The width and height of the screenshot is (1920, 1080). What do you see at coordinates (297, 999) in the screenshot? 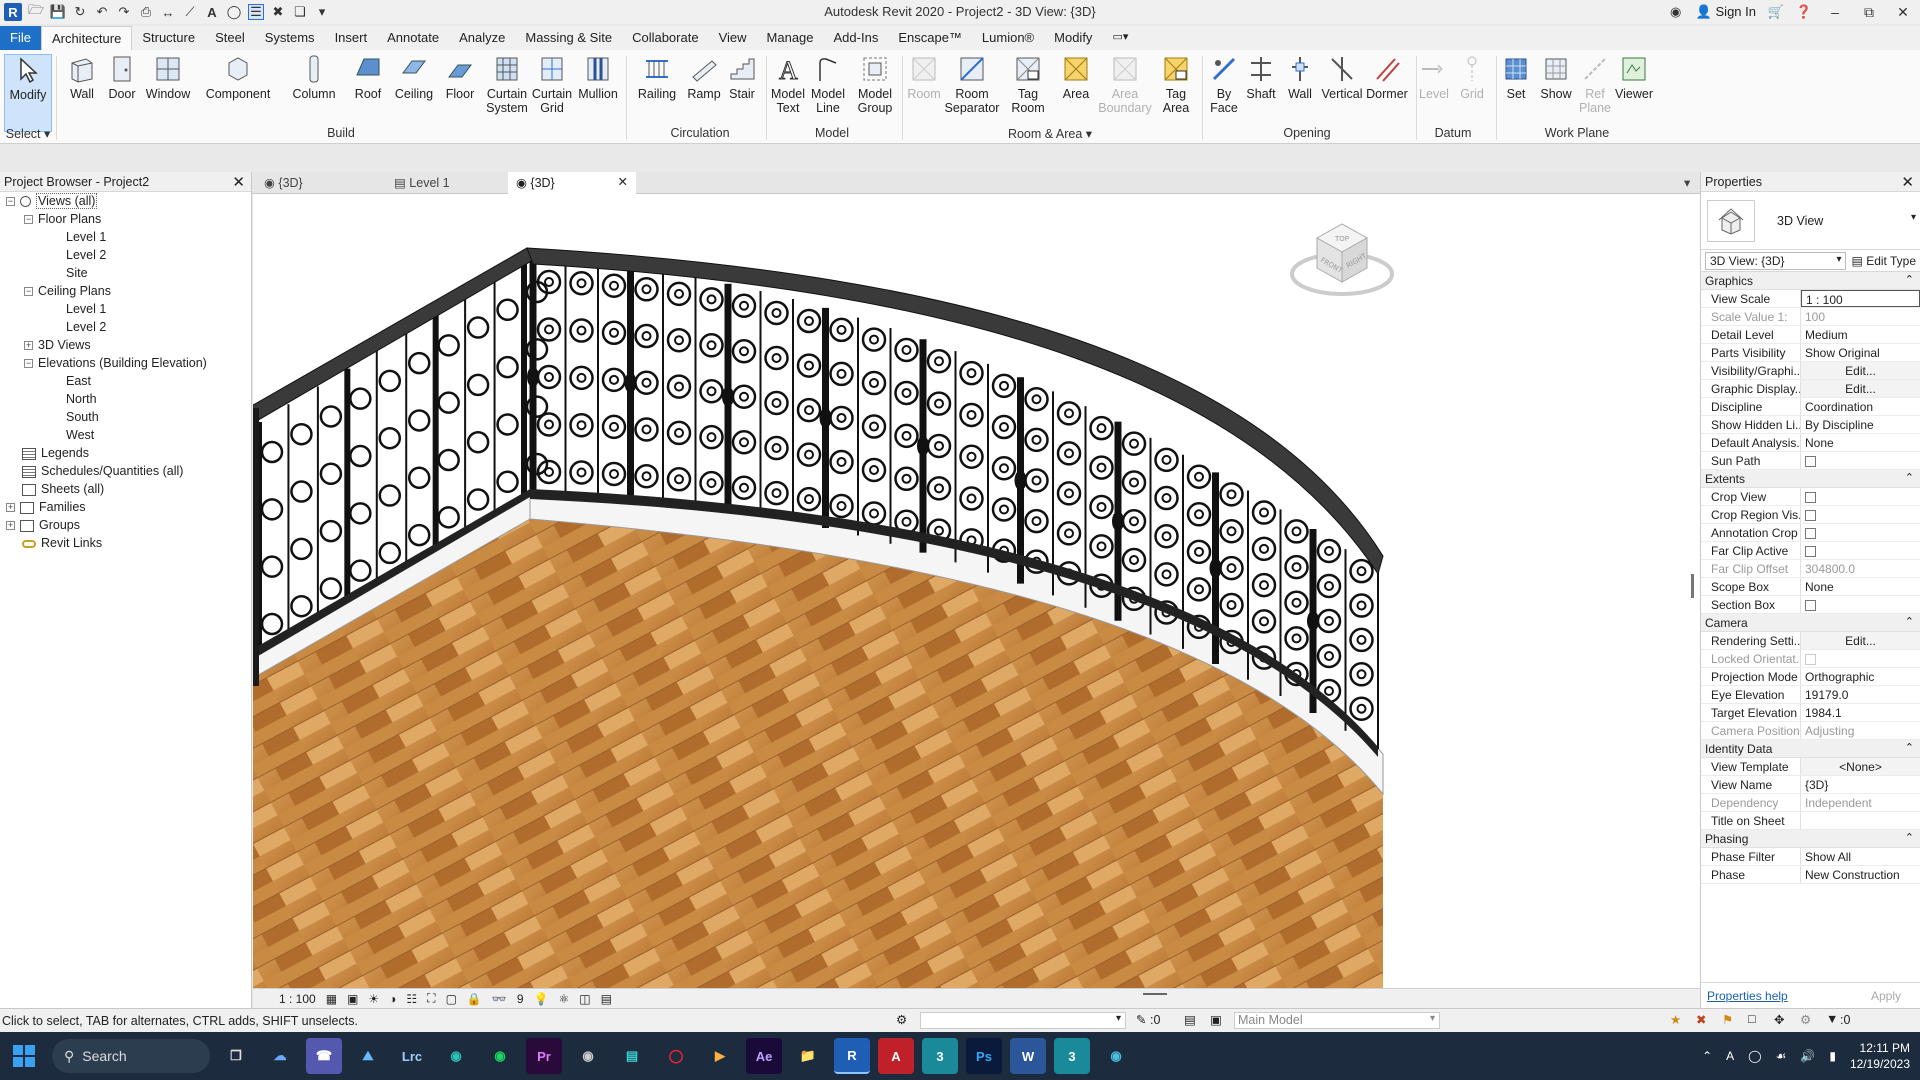
I see `view-scale-control: 1 : 100` at bounding box center [297, 999].